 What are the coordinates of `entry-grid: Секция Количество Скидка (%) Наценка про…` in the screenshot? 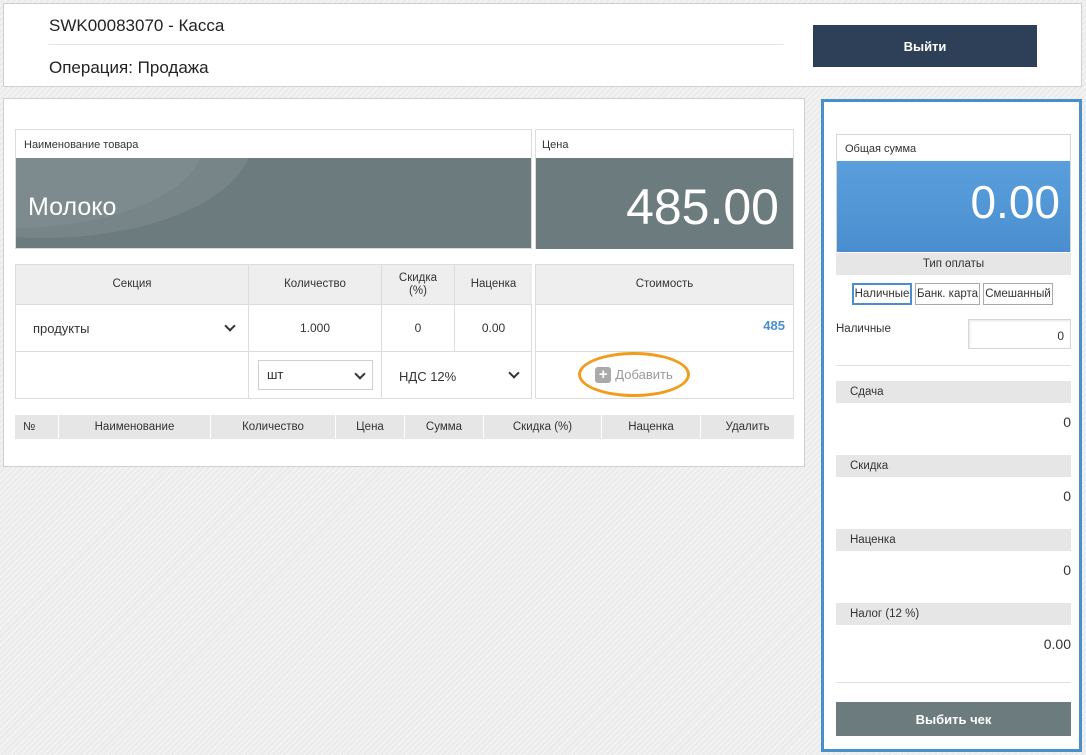 It's located at (273, 331).